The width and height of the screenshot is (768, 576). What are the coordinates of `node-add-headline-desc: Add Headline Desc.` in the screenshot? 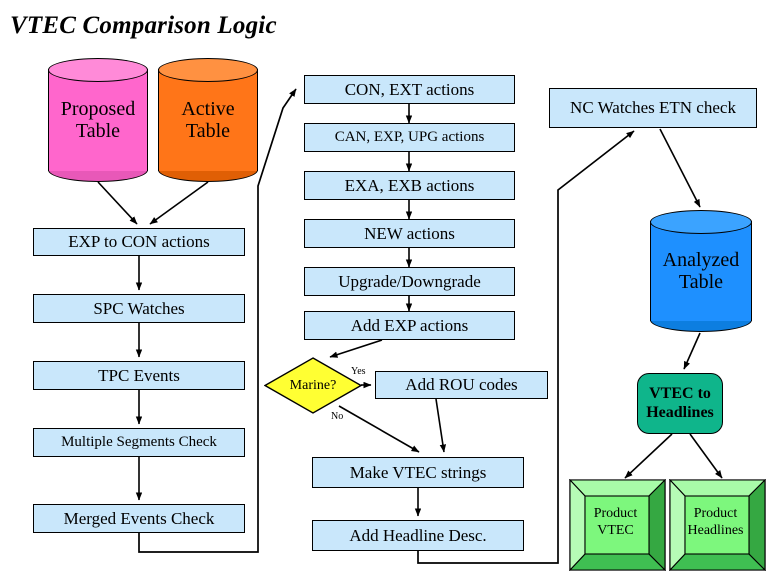 It's located at (418, 535).